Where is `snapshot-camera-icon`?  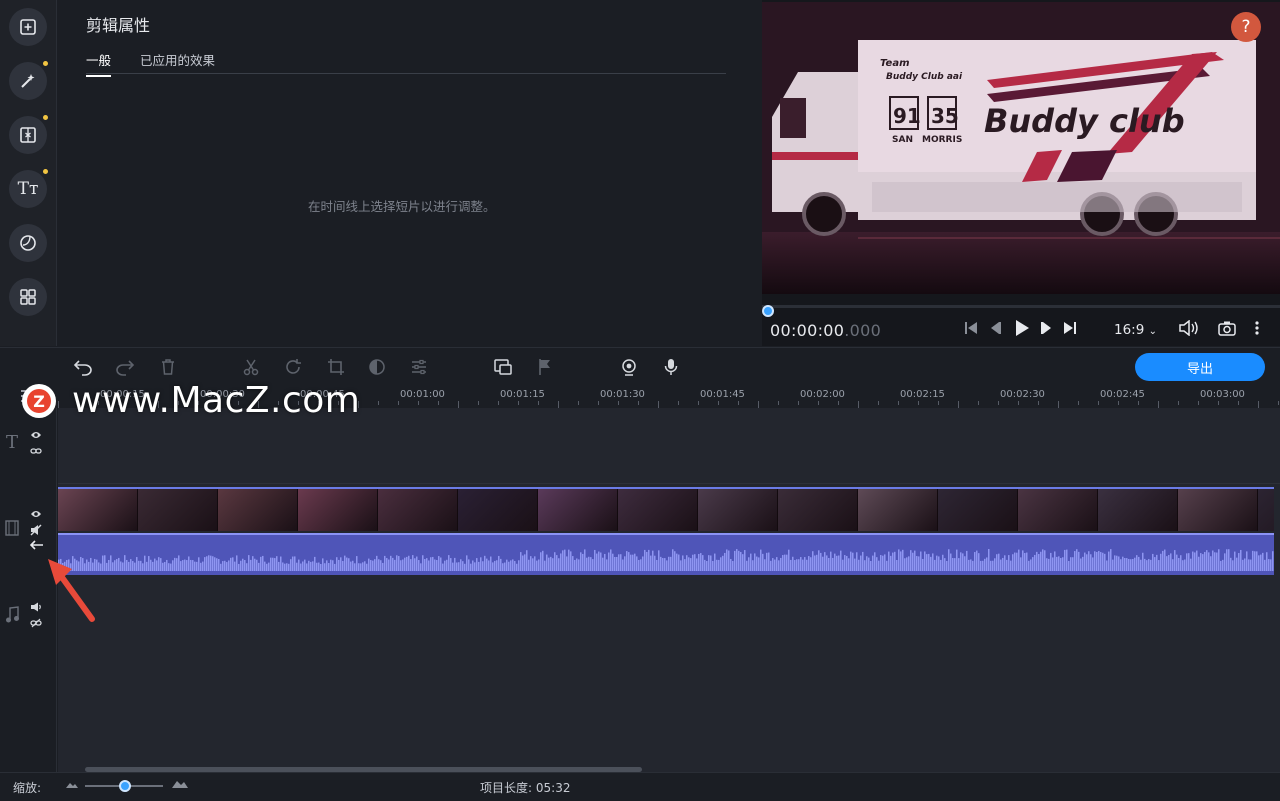 snapshot-camera-icon is located at coordinates (1227, 328).